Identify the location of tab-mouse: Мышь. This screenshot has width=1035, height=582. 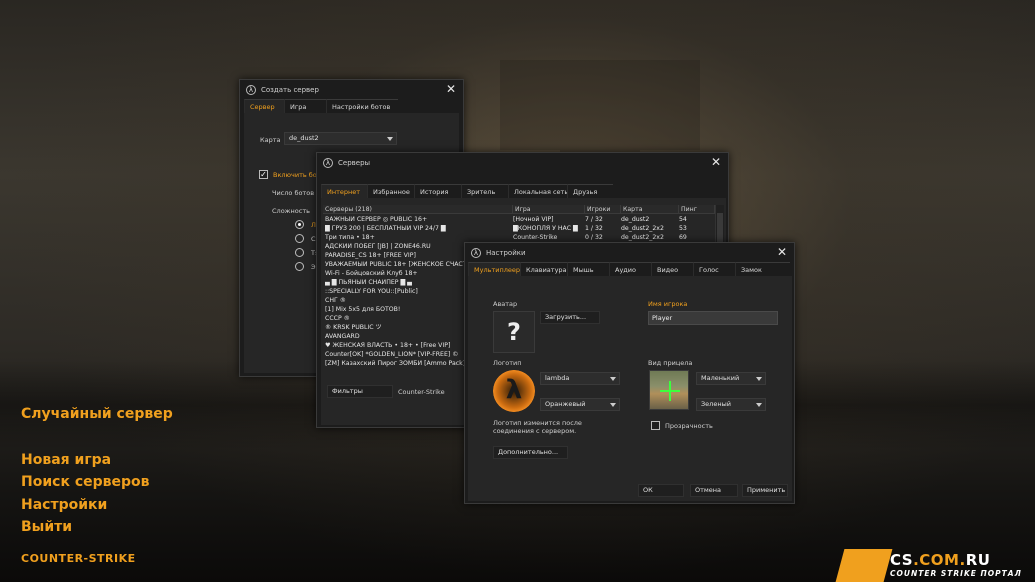
(588, 269).